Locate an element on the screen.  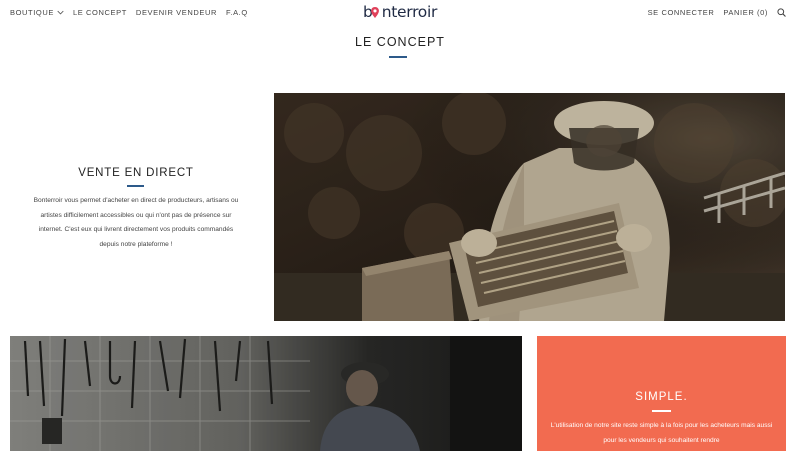
title-divider is located at coordinates (398, 57).